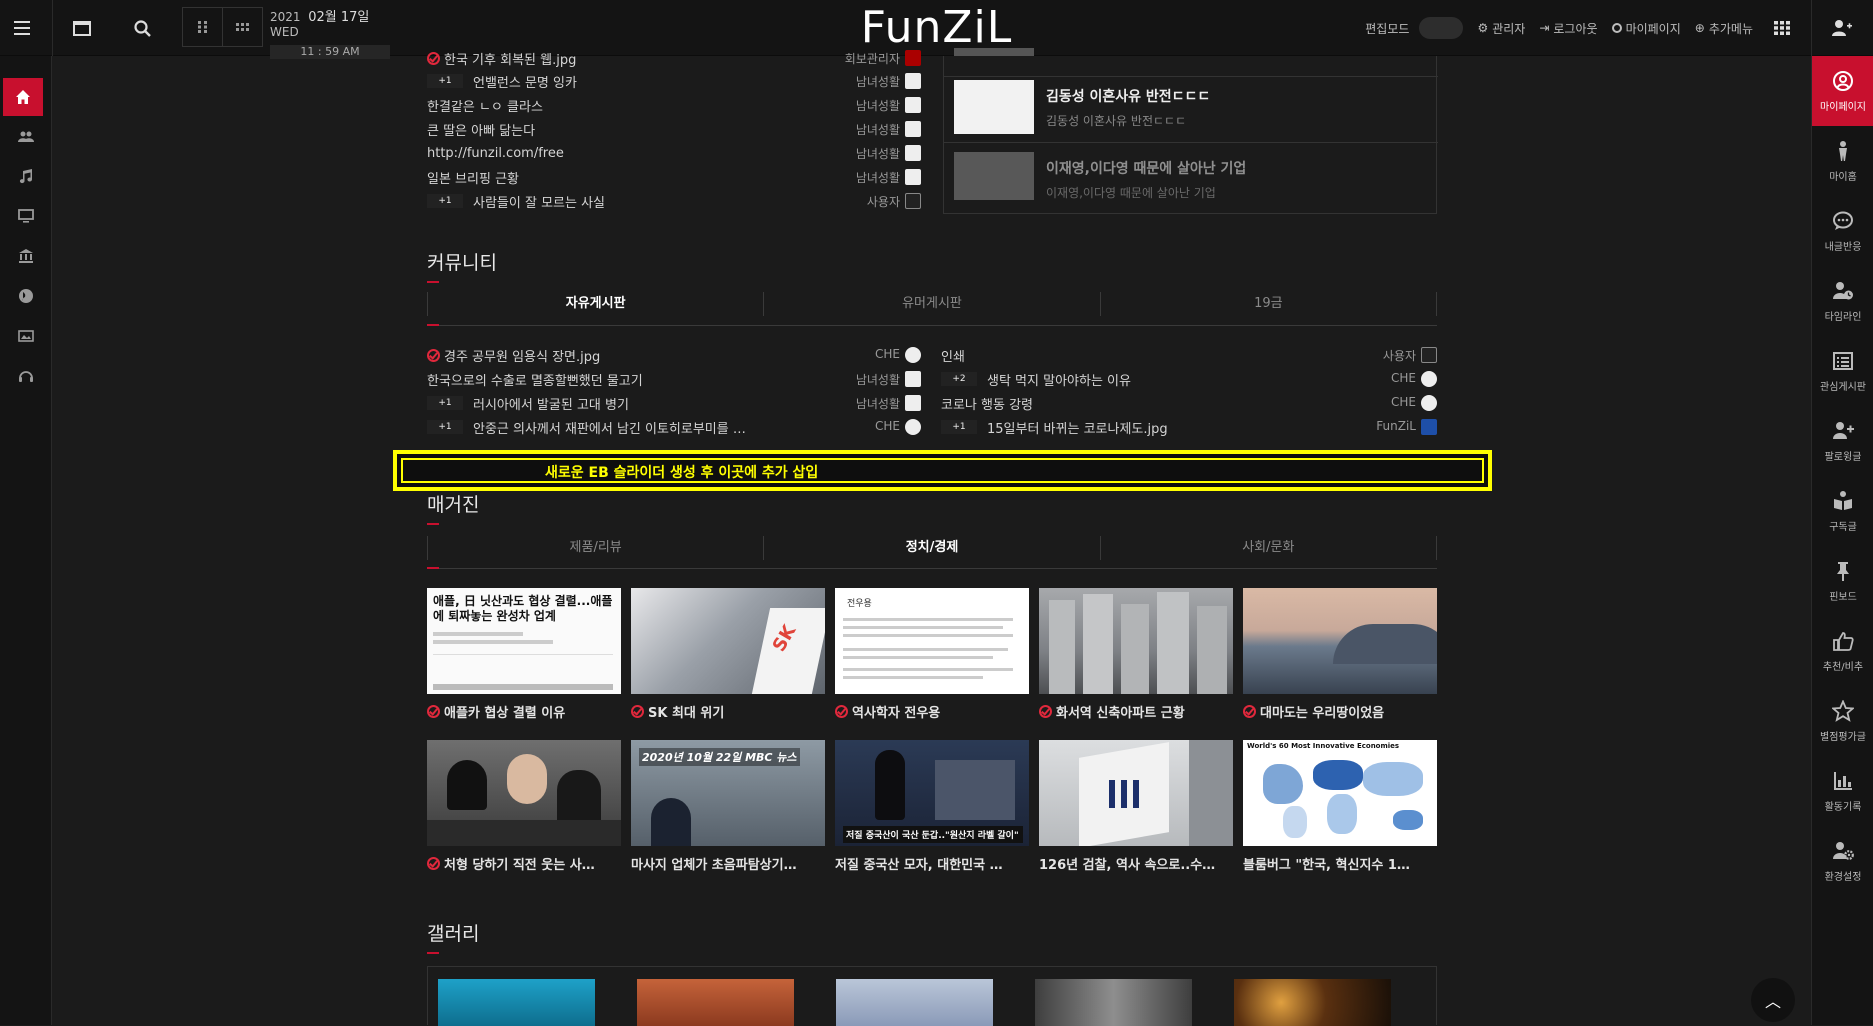 The image size is (1873, 1026). I want to click on list-item: +1 러시아에서 발굴된 고대 병기, so click(612, 403).